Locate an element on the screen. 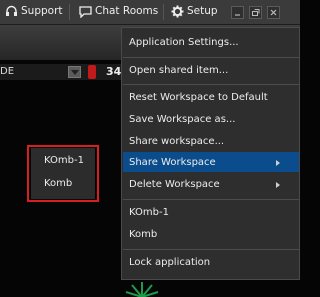 This screenshot has width=320, height=297. dropdown-toggle is located at coordinates (74, 72).